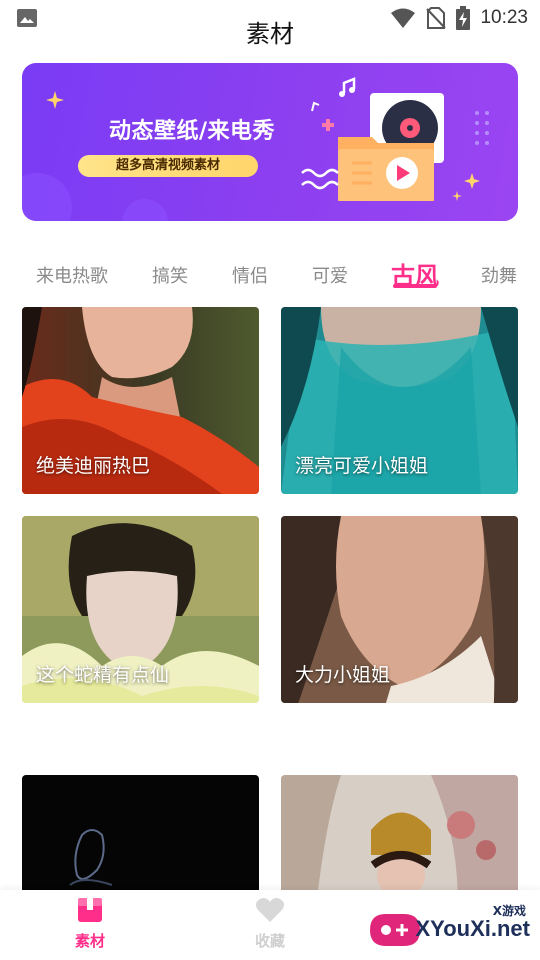  What do you see at coordinates (270, 34) in the screenshot?
I see `page-title: 素材` at bounding box center [270, 34].